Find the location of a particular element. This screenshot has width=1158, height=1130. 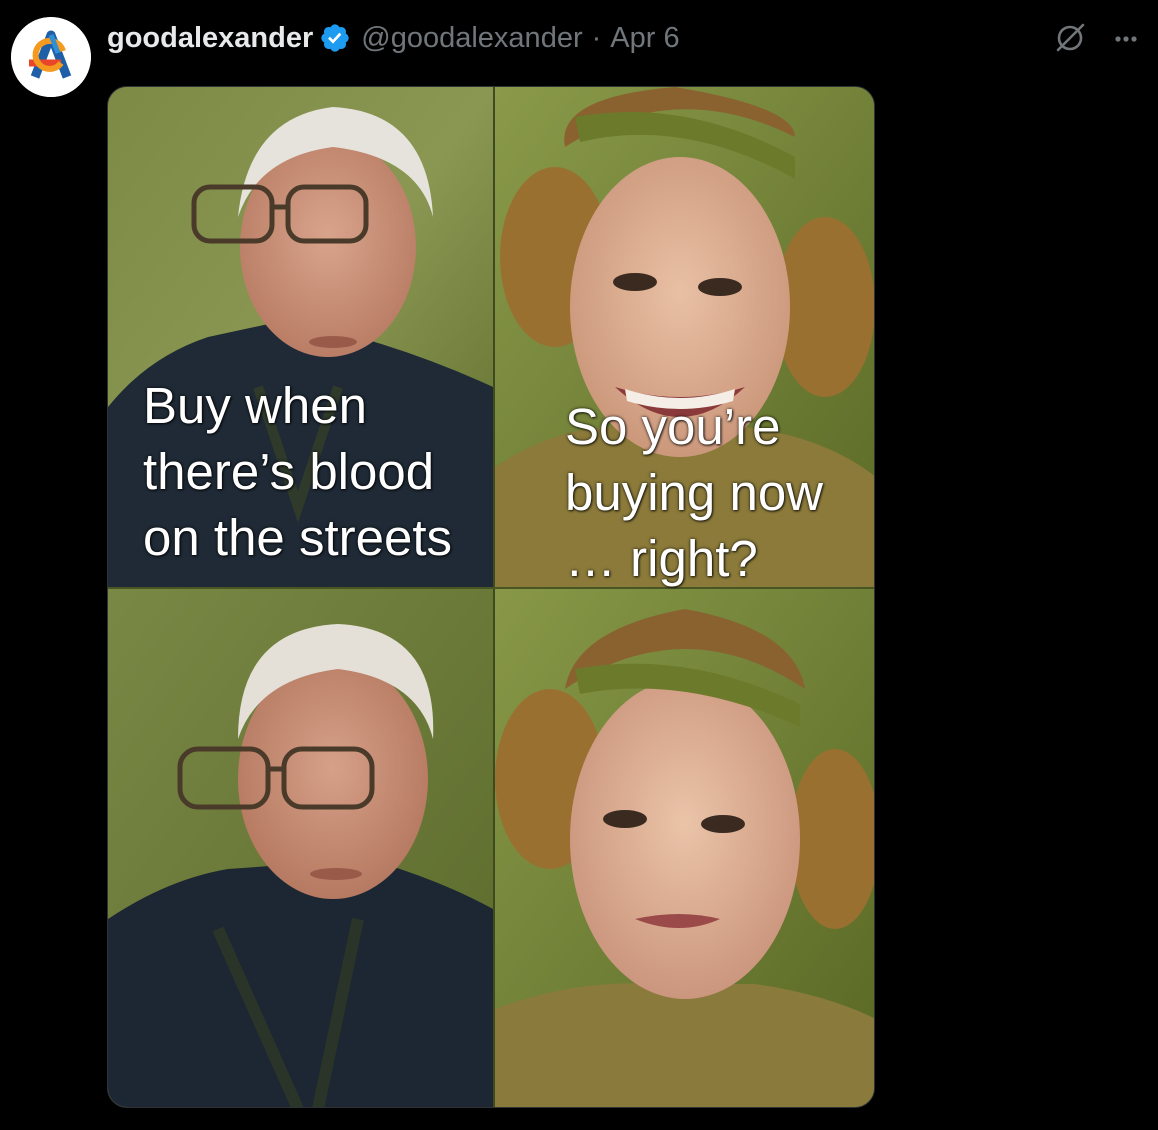

avatar-logo-icon is located at coordinates (51, 57).